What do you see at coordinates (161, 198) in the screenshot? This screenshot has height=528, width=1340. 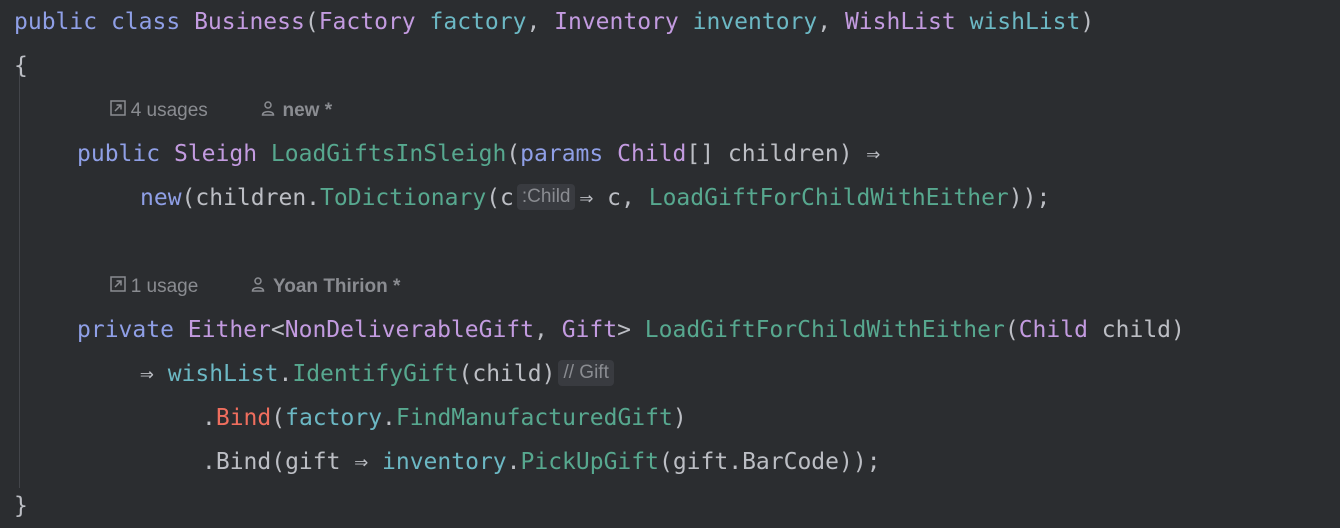 I see `keyword: new` at bounding box center [161, 198].